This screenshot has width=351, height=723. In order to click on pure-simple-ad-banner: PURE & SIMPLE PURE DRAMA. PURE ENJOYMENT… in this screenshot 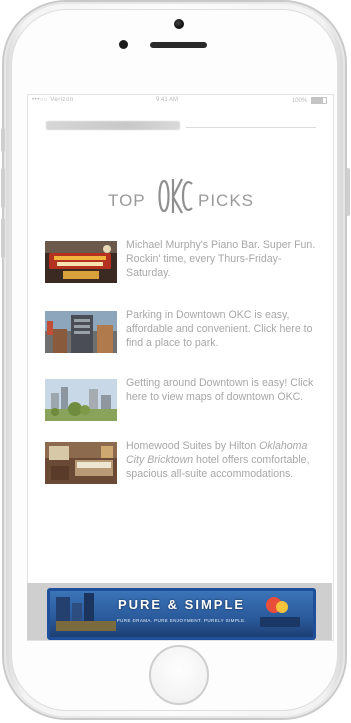, I will do `click(181, 614)`.